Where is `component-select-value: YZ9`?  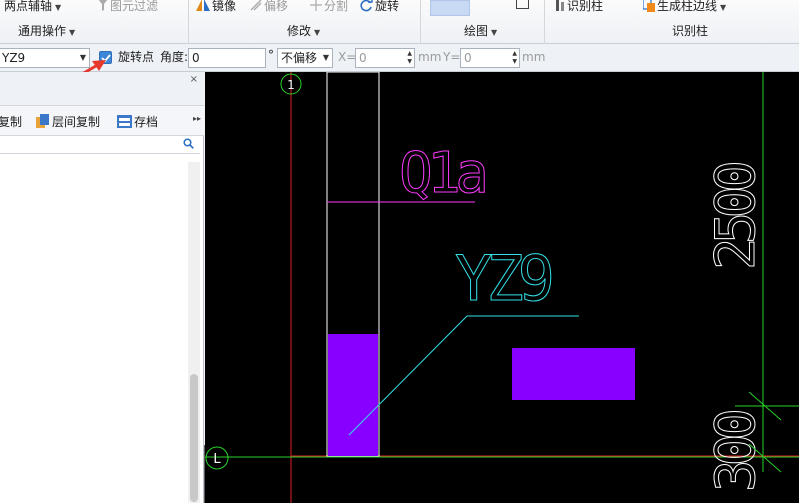 component-select-value: YZ9 is located at coordinates (14, 58).